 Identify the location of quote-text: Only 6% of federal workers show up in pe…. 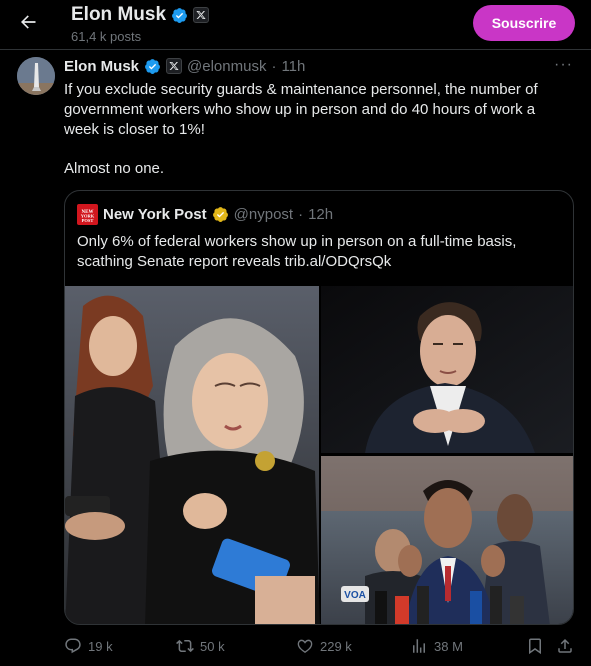
(297, 251).